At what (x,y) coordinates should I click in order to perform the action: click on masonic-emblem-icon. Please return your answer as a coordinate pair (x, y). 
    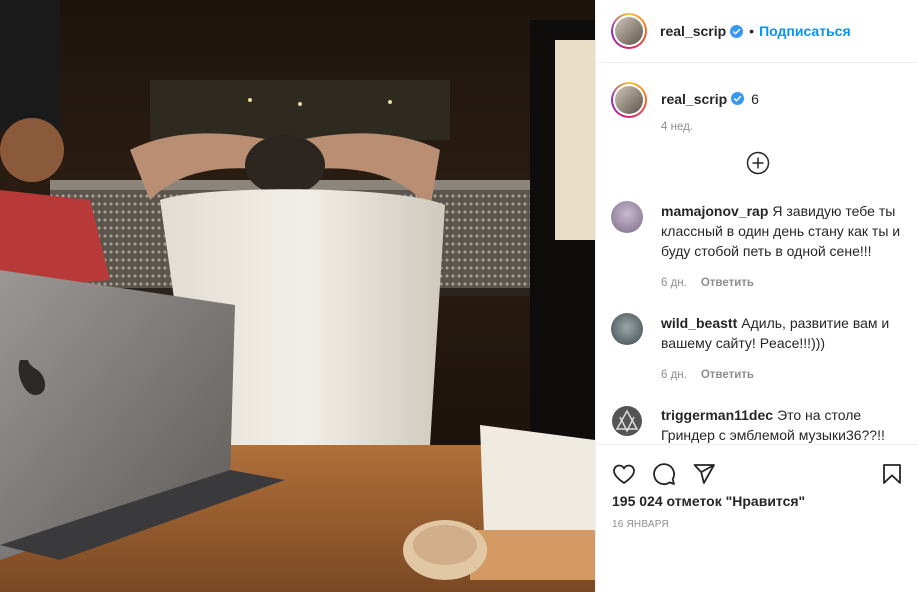
    Looking at the image, I should click on (627, 421).